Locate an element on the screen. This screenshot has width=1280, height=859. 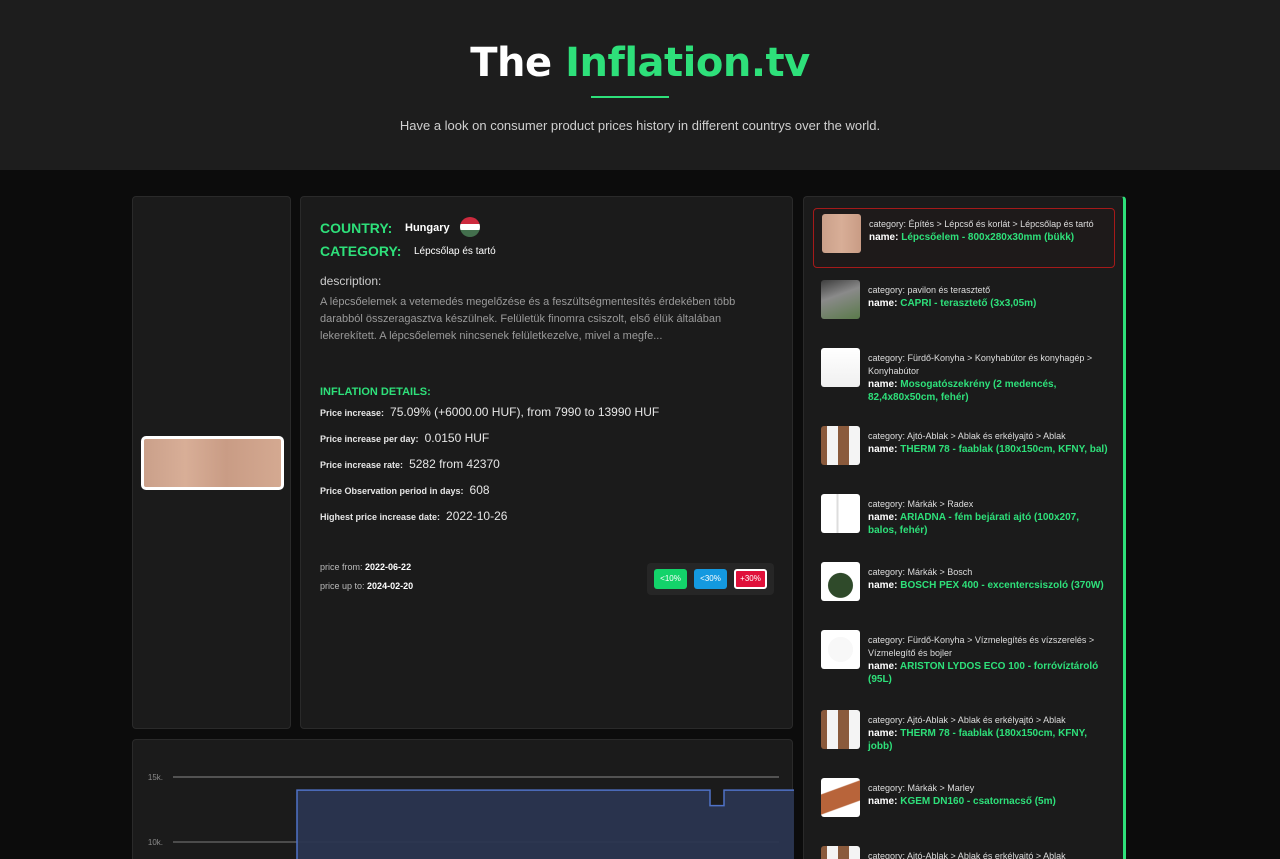
category-value: Lépcsőlap és tartó is located at coordinates (455, 251).